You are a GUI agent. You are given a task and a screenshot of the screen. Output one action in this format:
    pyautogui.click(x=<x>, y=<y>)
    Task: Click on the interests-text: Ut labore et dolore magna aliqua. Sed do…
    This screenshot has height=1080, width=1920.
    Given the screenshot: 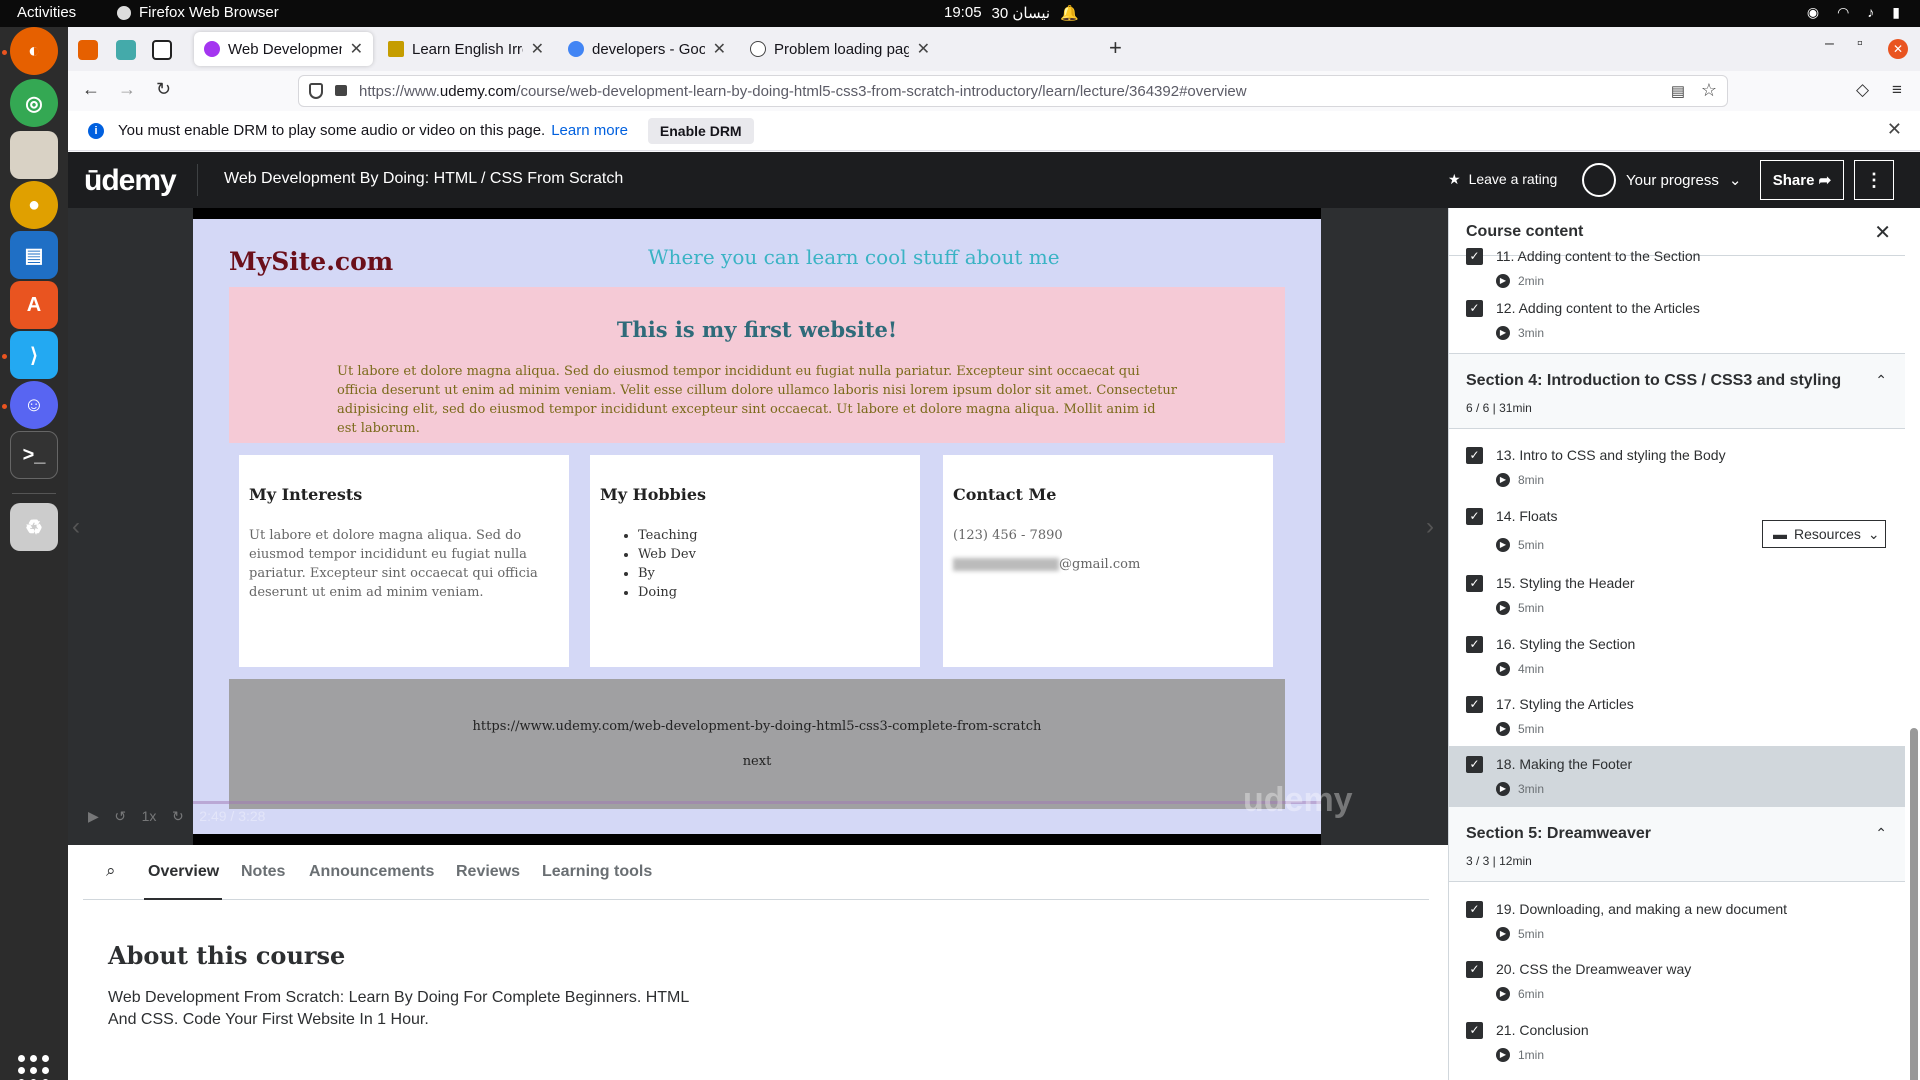 What is the action you would take?
    pyautogui.click(x=393, y=564)
    